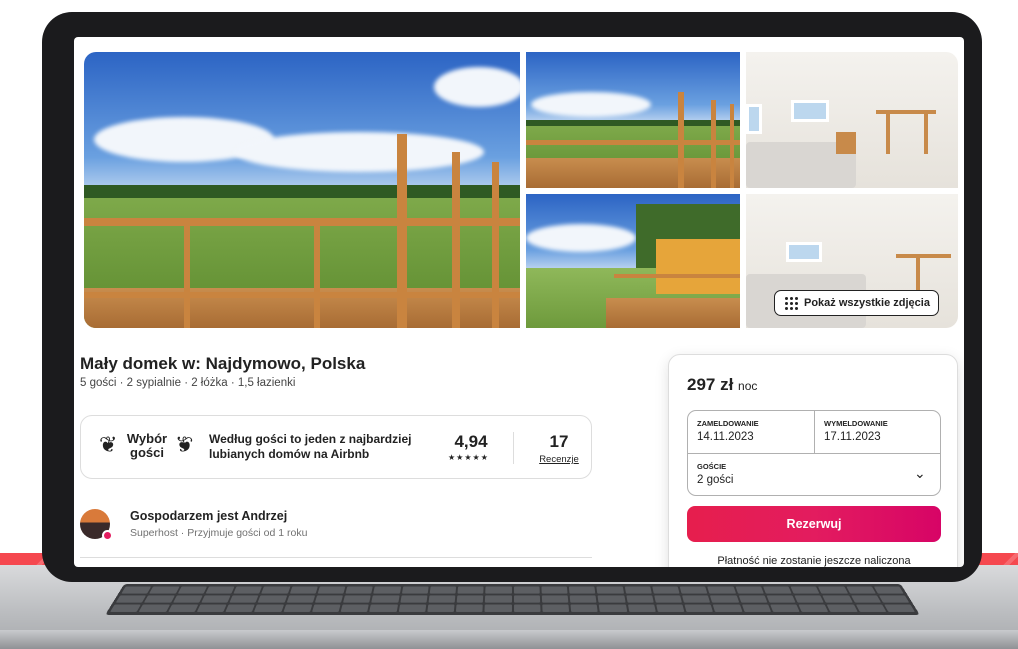 This screenshot has height=649, width=1018. I want to click on price-value: 297 zł, so click(710, 384).